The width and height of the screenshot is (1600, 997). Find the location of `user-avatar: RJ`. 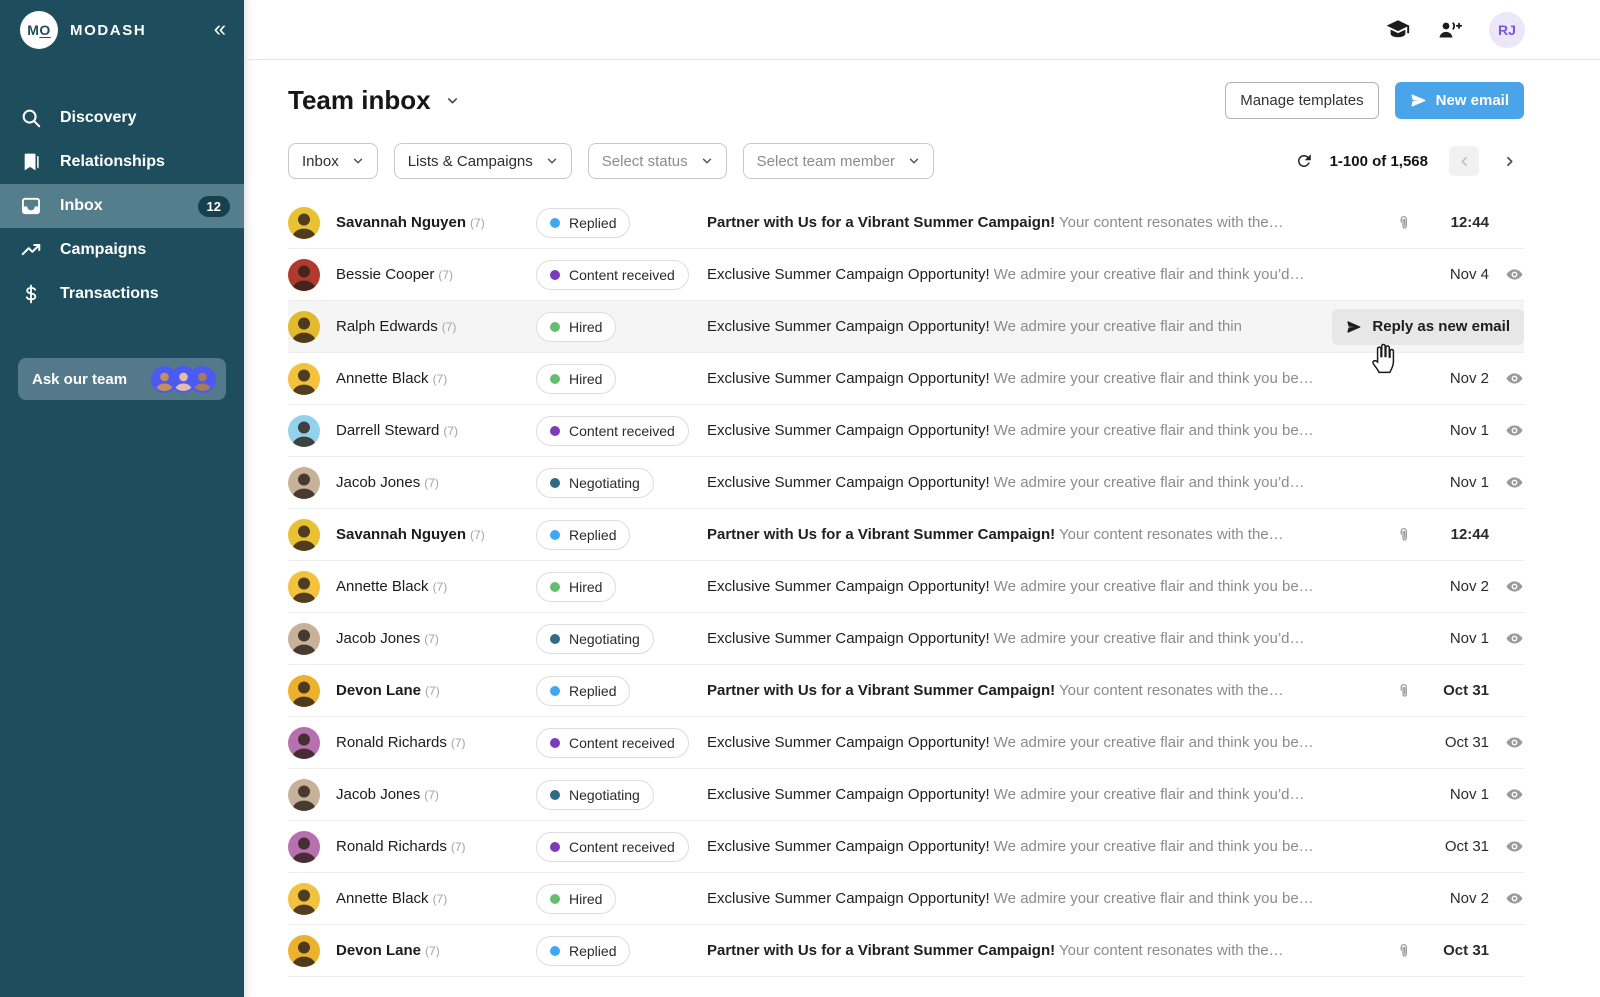

user-avatar: RJ is located at coordinates (1507, 29).